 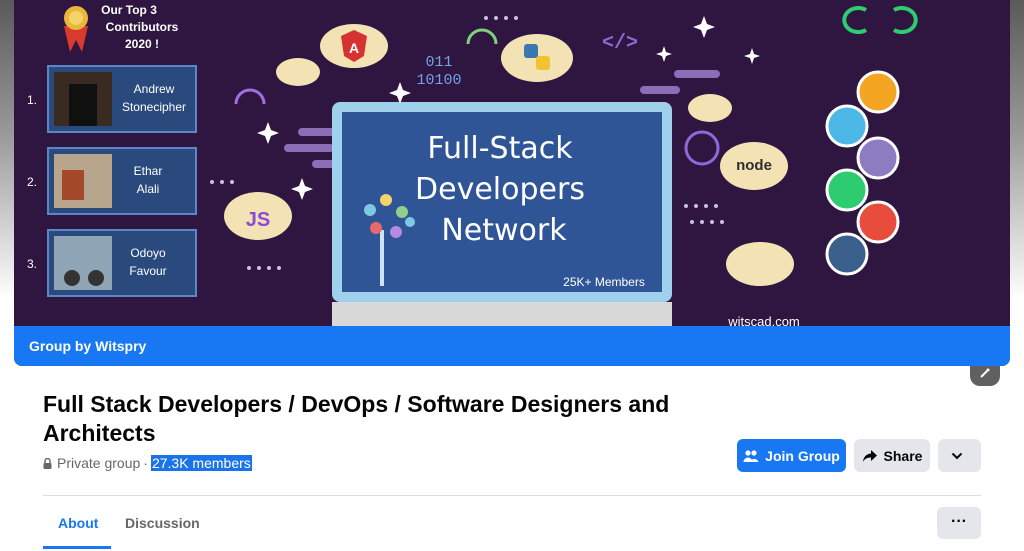 I want to click on svg-text: 25K+ Members, so click(x=604, y=282).